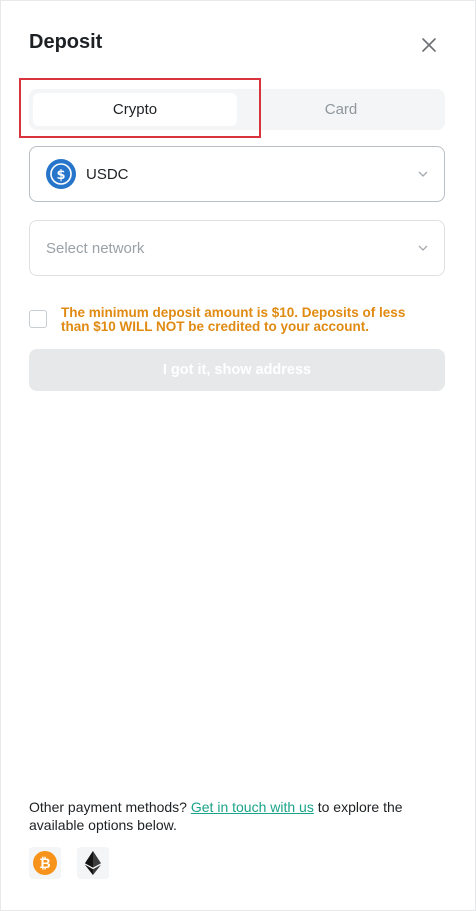 Image resolution: width=476 pixels, height=911 pixels. Describe the element at coordinates (66, 42) in the screenshot. I see `page-title: Deposit` at that location.